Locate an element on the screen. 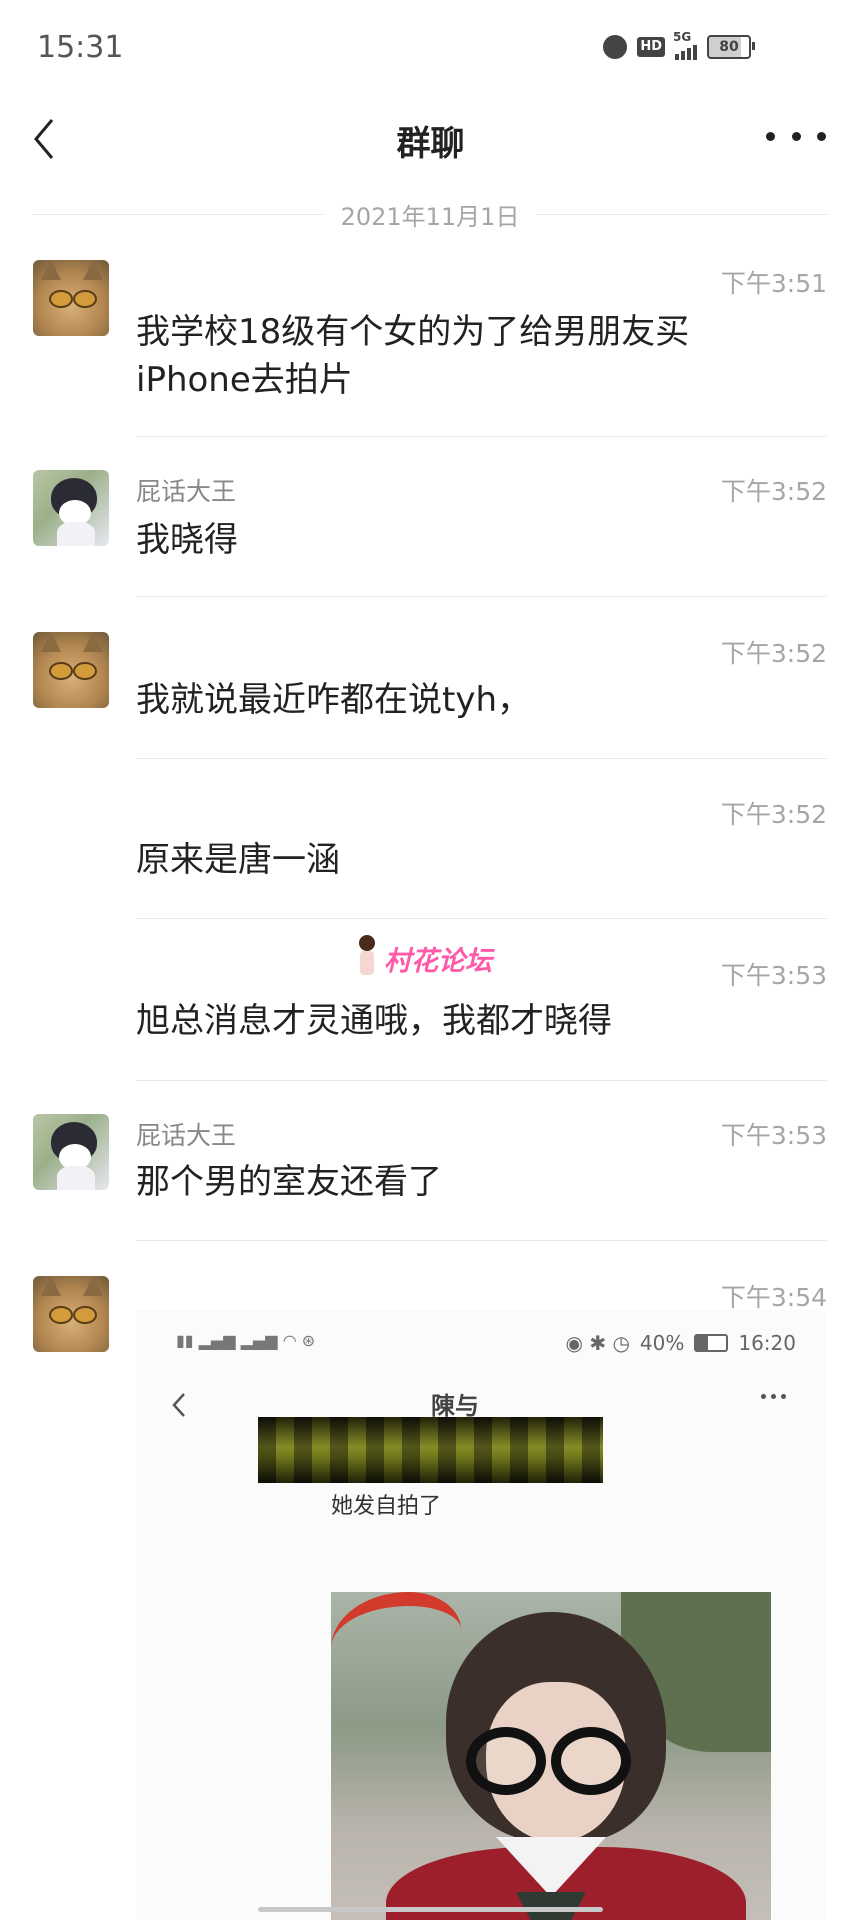  date-divider: 2021年11月1日 is located at coordinates (430, 214).